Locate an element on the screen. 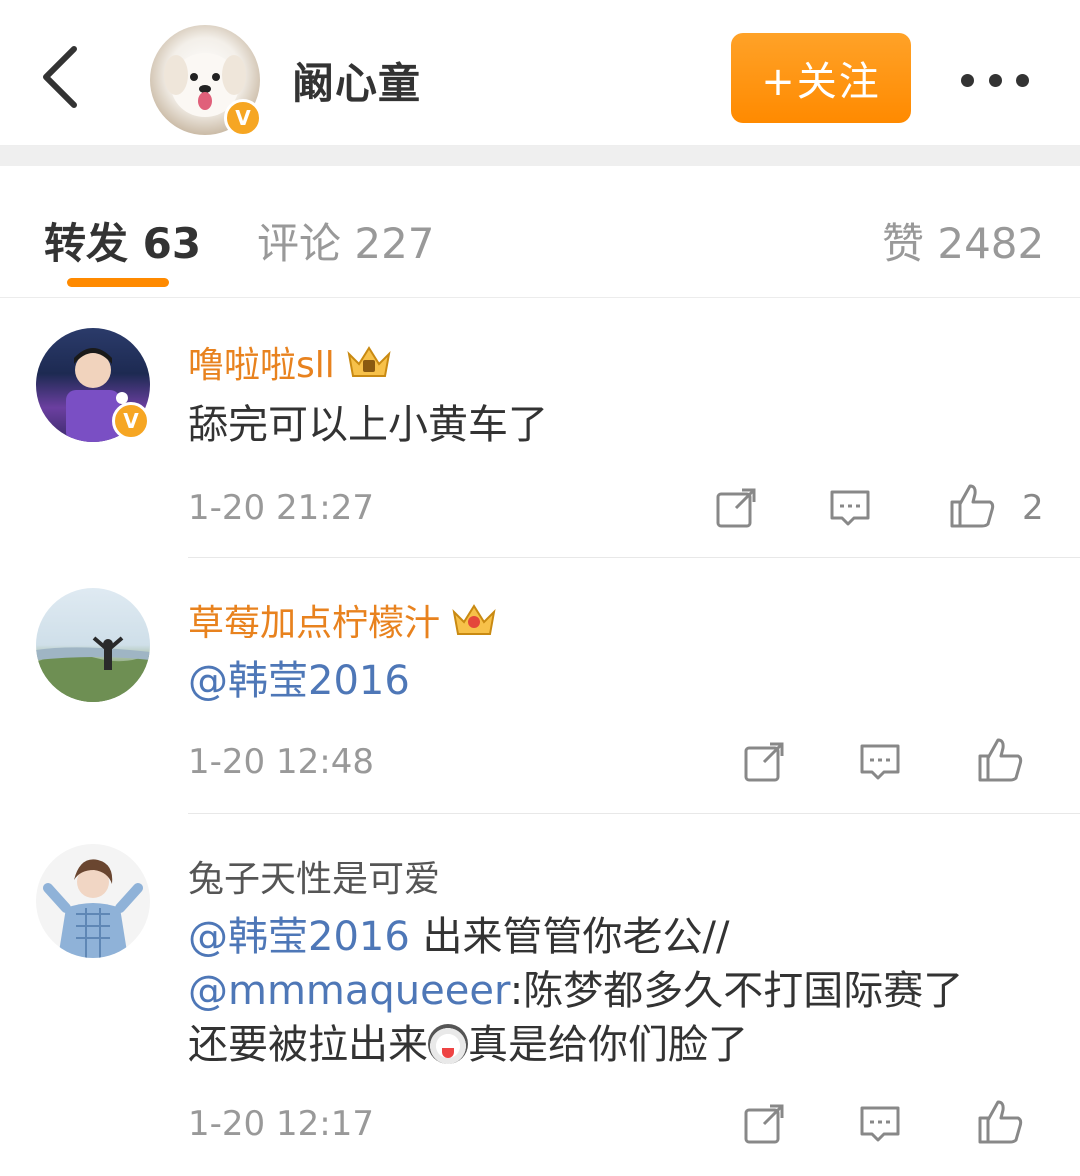 This screenshot has height=1176, width=1080. text-span: 真是给你们脸了 is located at coordinates (608, 1045).